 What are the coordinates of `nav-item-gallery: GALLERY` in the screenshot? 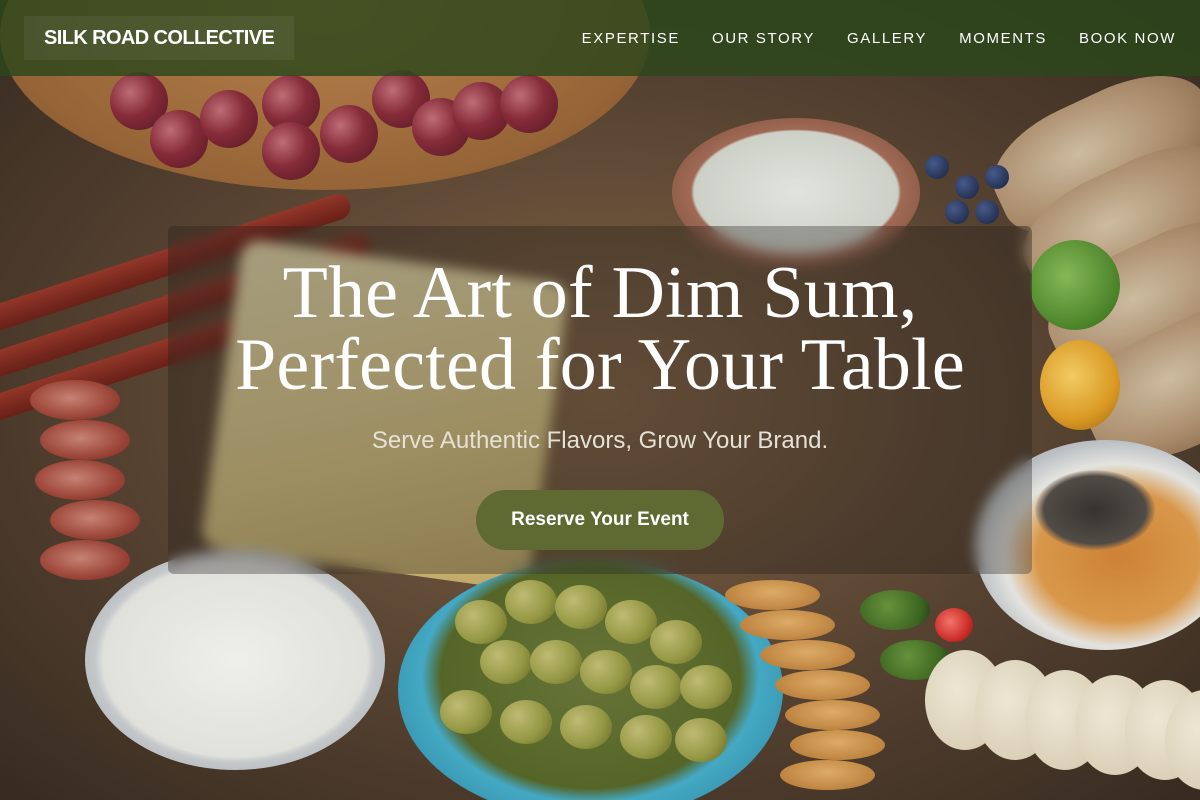 It's located at (887, 38).